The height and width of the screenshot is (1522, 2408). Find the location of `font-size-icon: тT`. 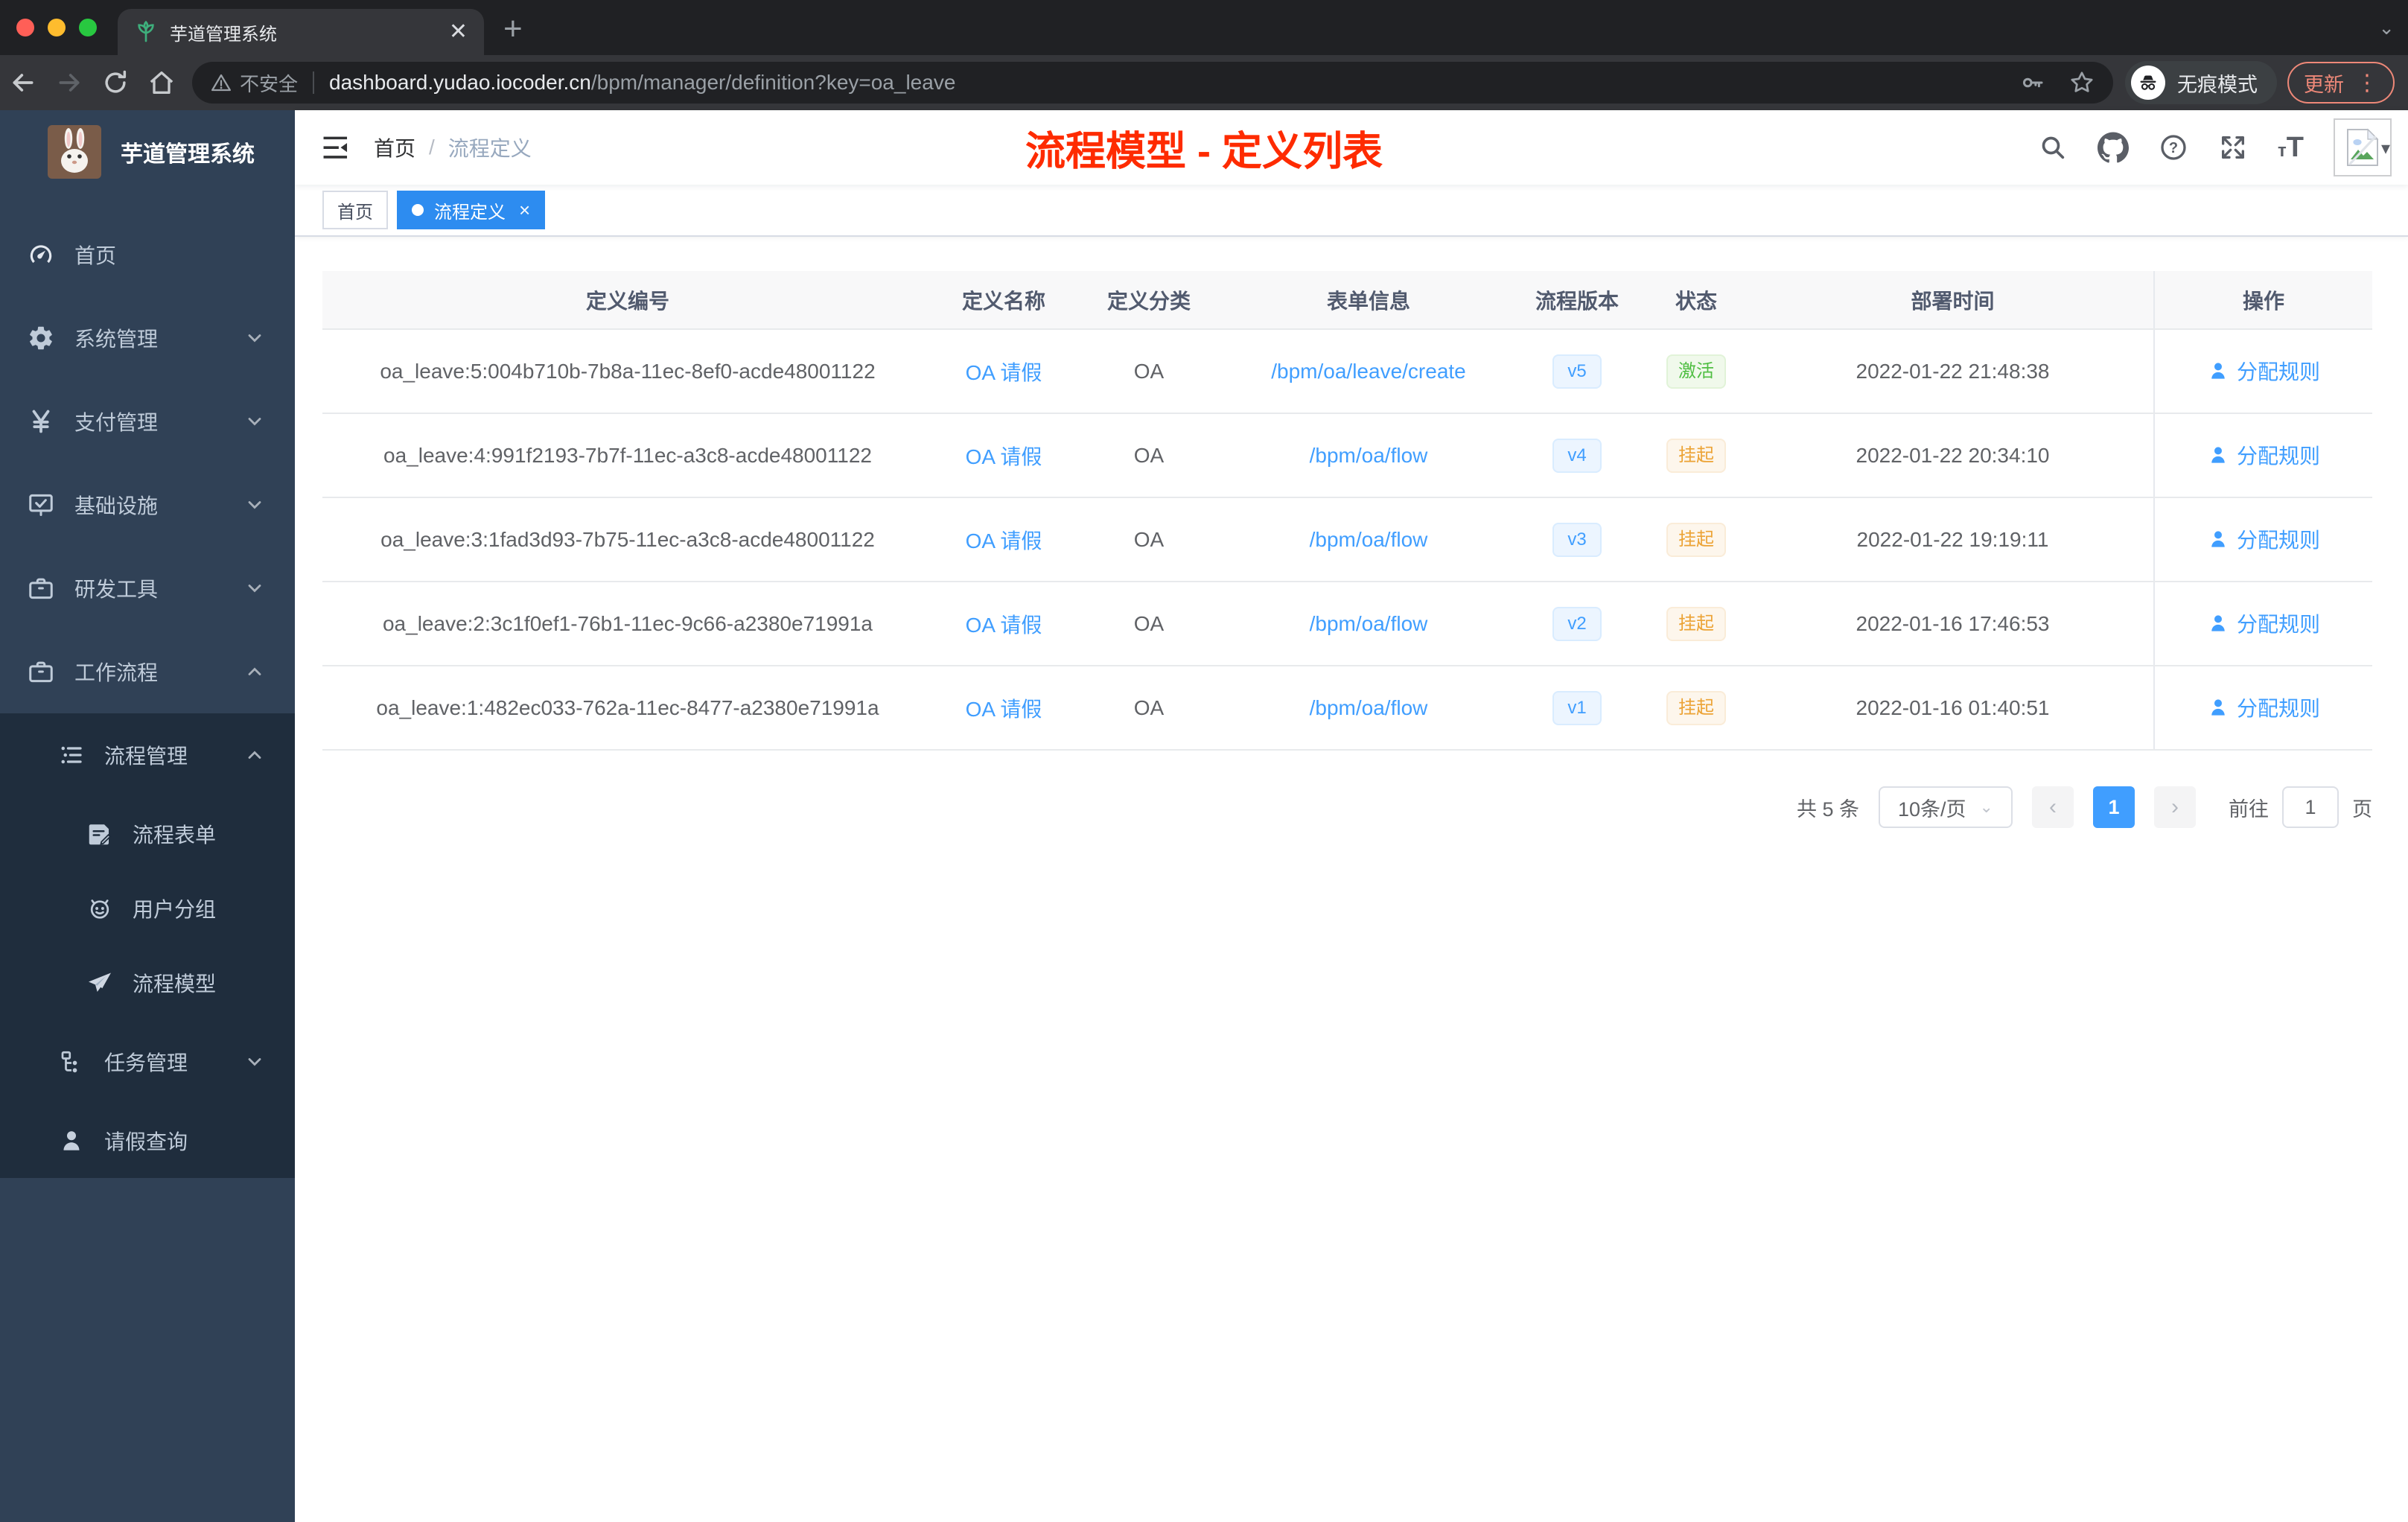

font-size-icon: тT is located at coordinates (2291, 148).